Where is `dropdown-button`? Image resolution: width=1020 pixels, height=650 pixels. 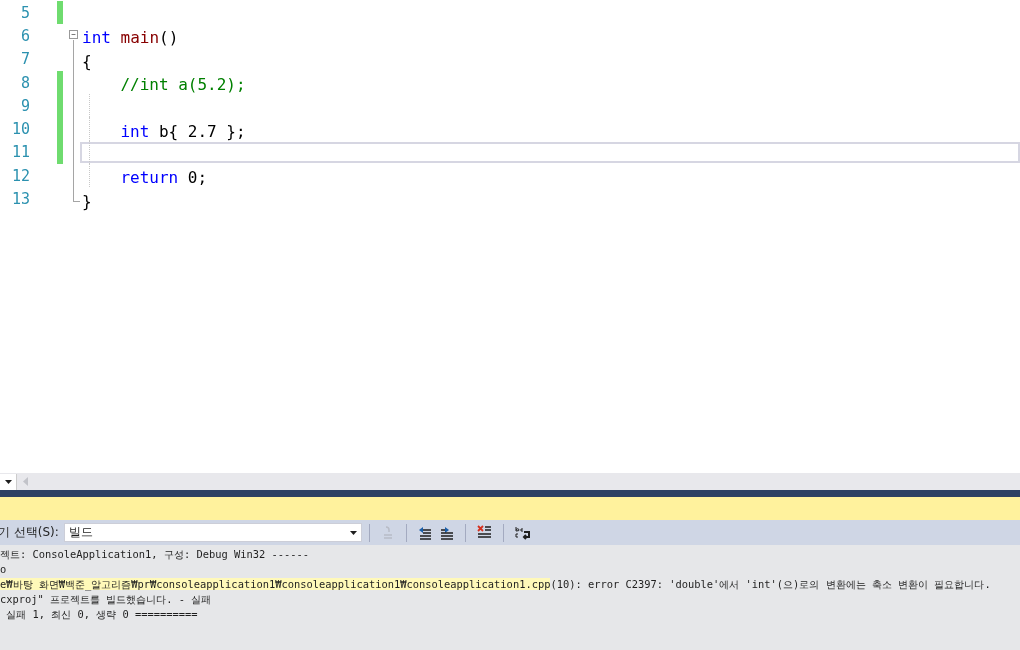 dropdown-button is located at coordinates (8, 481).